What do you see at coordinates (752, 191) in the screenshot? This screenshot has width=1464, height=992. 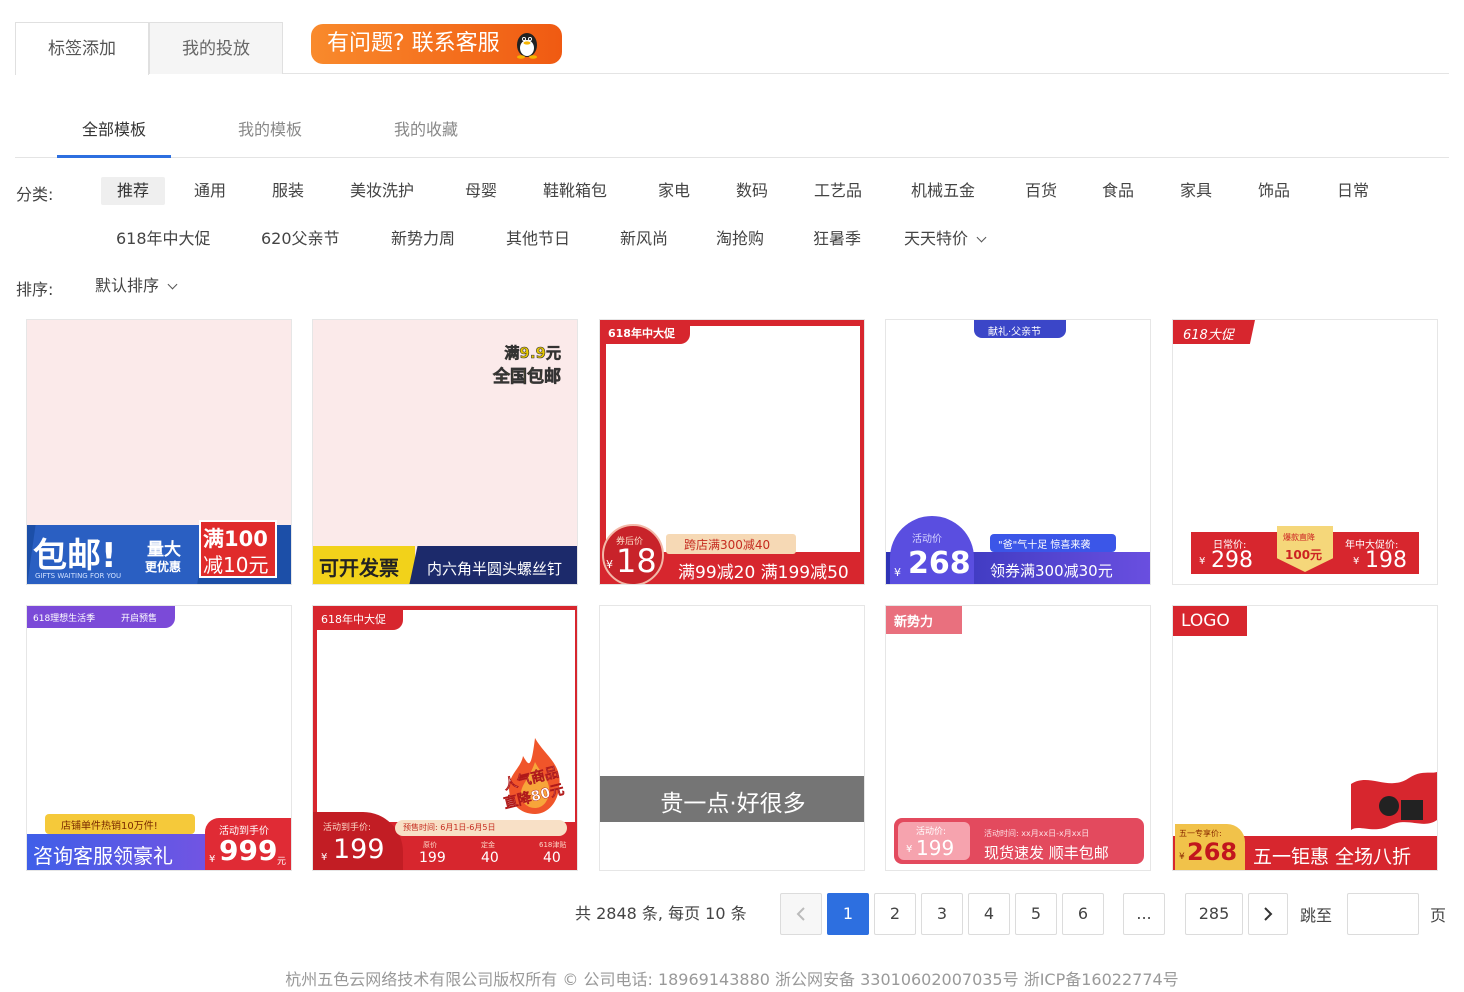 I see `category-chip: 数码` at bounding box center [752, 191].